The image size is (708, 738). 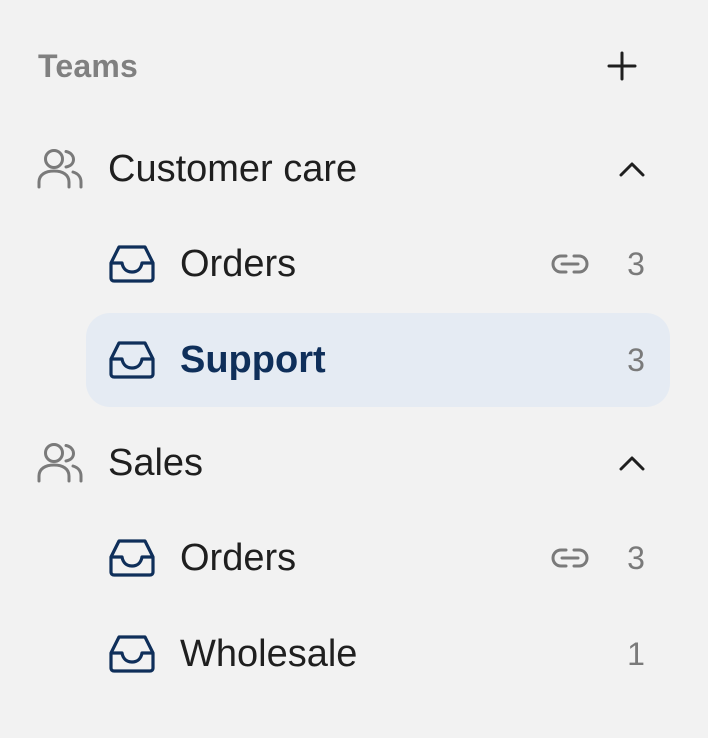 I want to click on inbox-name: Support, so click(x=253, y=359).